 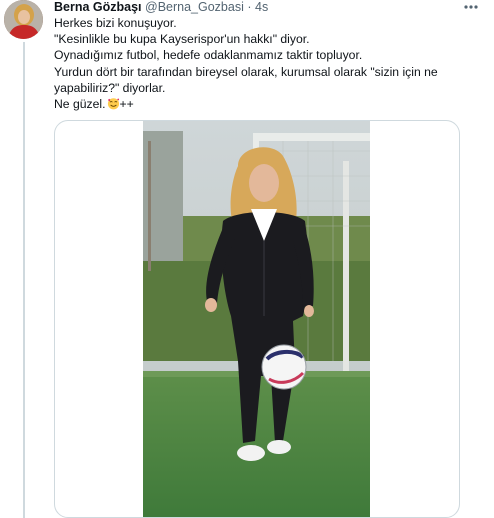 What do you see at coordinates (254, 104) in the screenshot?
I see `tweet-text-line-last: Ne güzel. ++` at bounding box center [254, 104].